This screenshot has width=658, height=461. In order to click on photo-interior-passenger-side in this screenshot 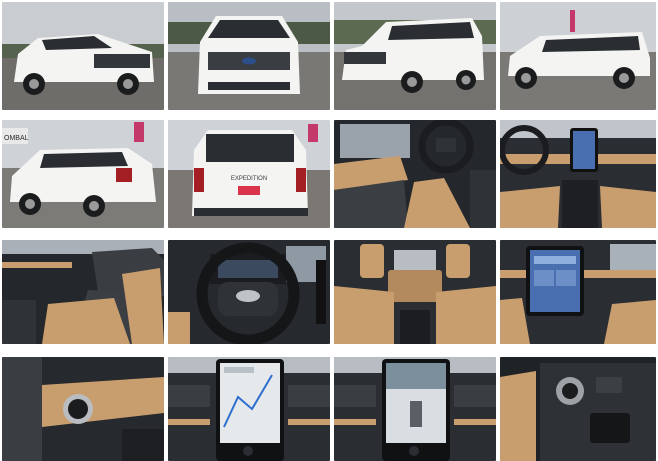, I will do `click(83, 292)`.